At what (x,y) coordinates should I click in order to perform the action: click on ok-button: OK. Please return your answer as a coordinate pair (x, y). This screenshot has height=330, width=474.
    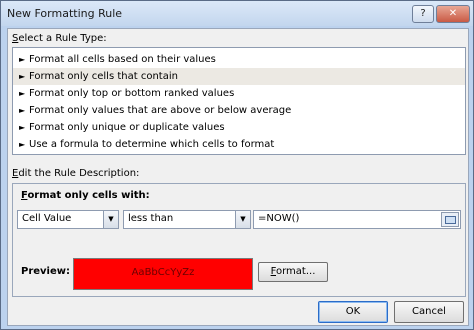
    Looking at the image, I should click on (353, 312).